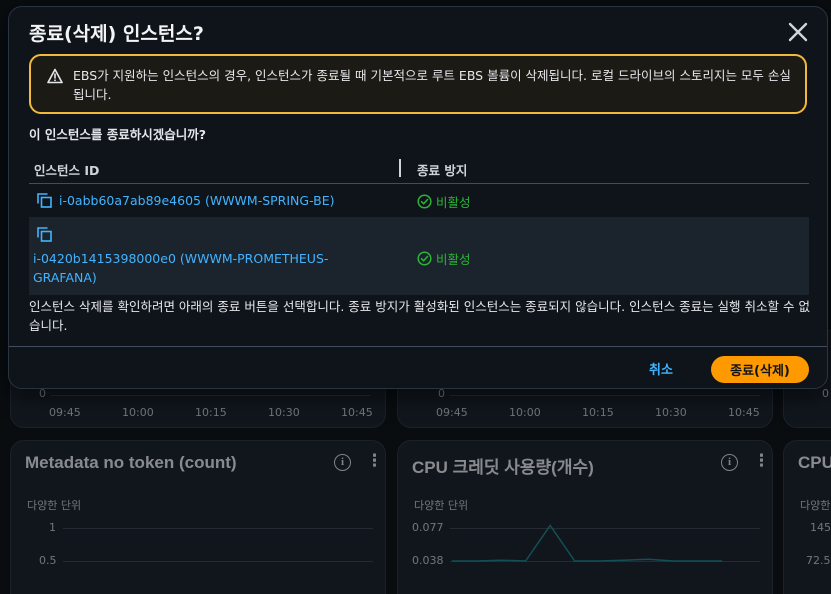 The width and height of the screenshot is (831, 594). I want to click on cancel-button: 취소, so click(661, 368).